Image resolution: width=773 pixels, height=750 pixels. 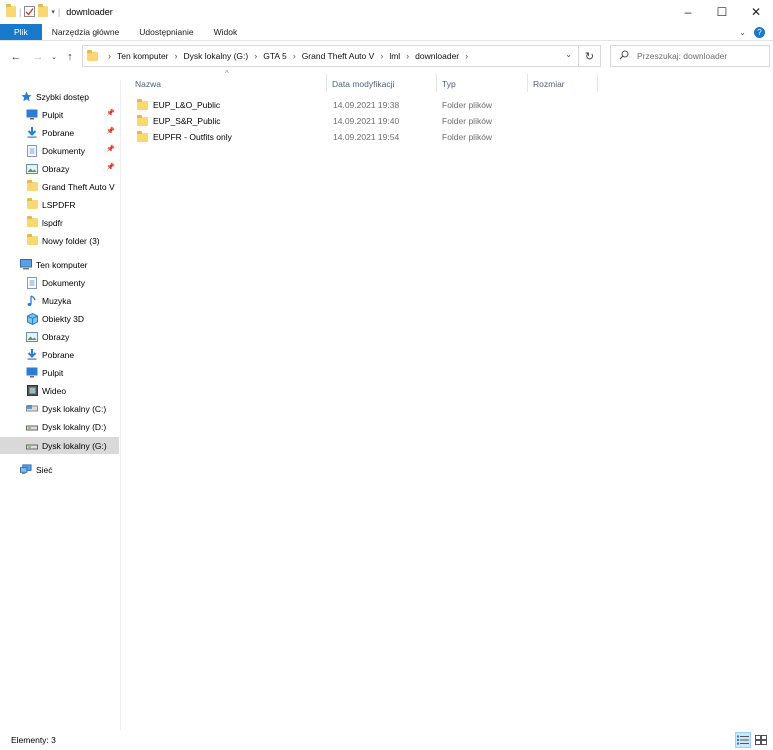 I want to click on sidebar-item-pictures: Obrazy 📌, so click(x=59, y=168).